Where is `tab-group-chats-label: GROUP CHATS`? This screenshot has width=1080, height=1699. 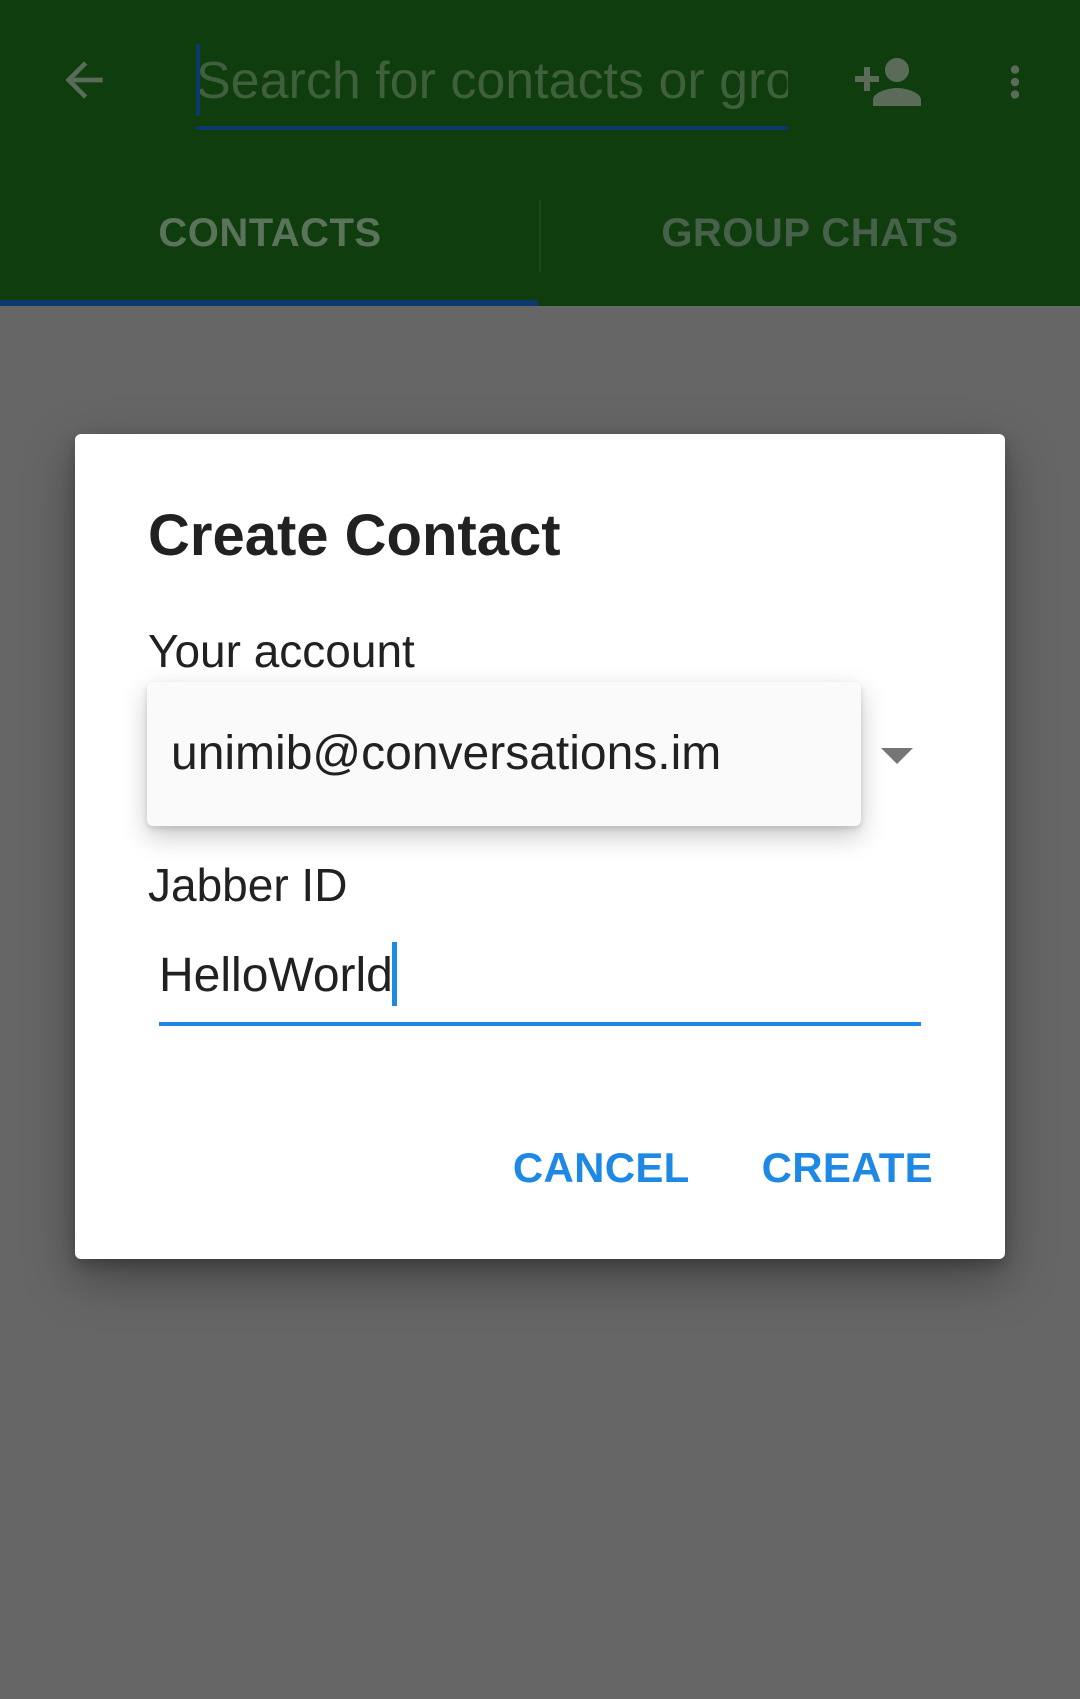
tab-group-chats-label: GROUP CHATS is located at coordinates (810, 232).